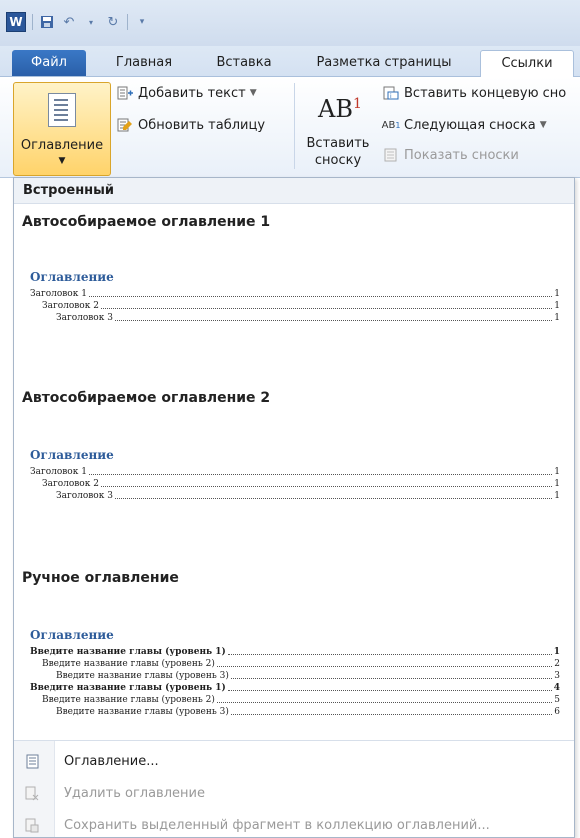 Image resolution: width=580 pixels, height=838 pixels. I want to click on add-text-label: Добавить текст, so click(192, 93).